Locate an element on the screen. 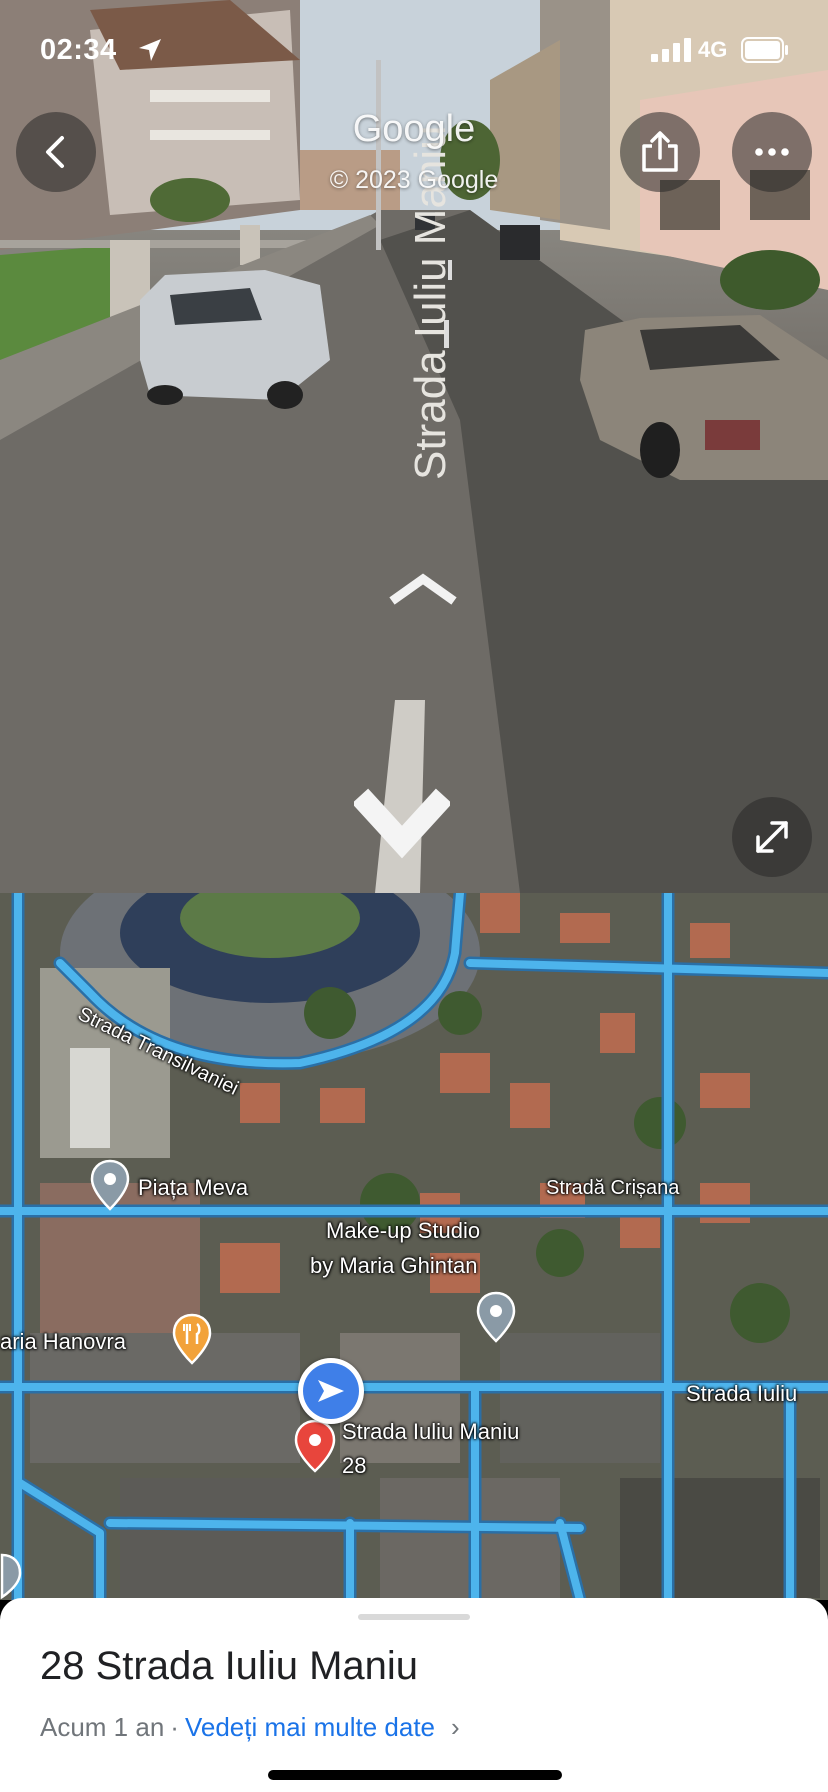  chevron-right-icon: › is located at coordinates (455, 1727).